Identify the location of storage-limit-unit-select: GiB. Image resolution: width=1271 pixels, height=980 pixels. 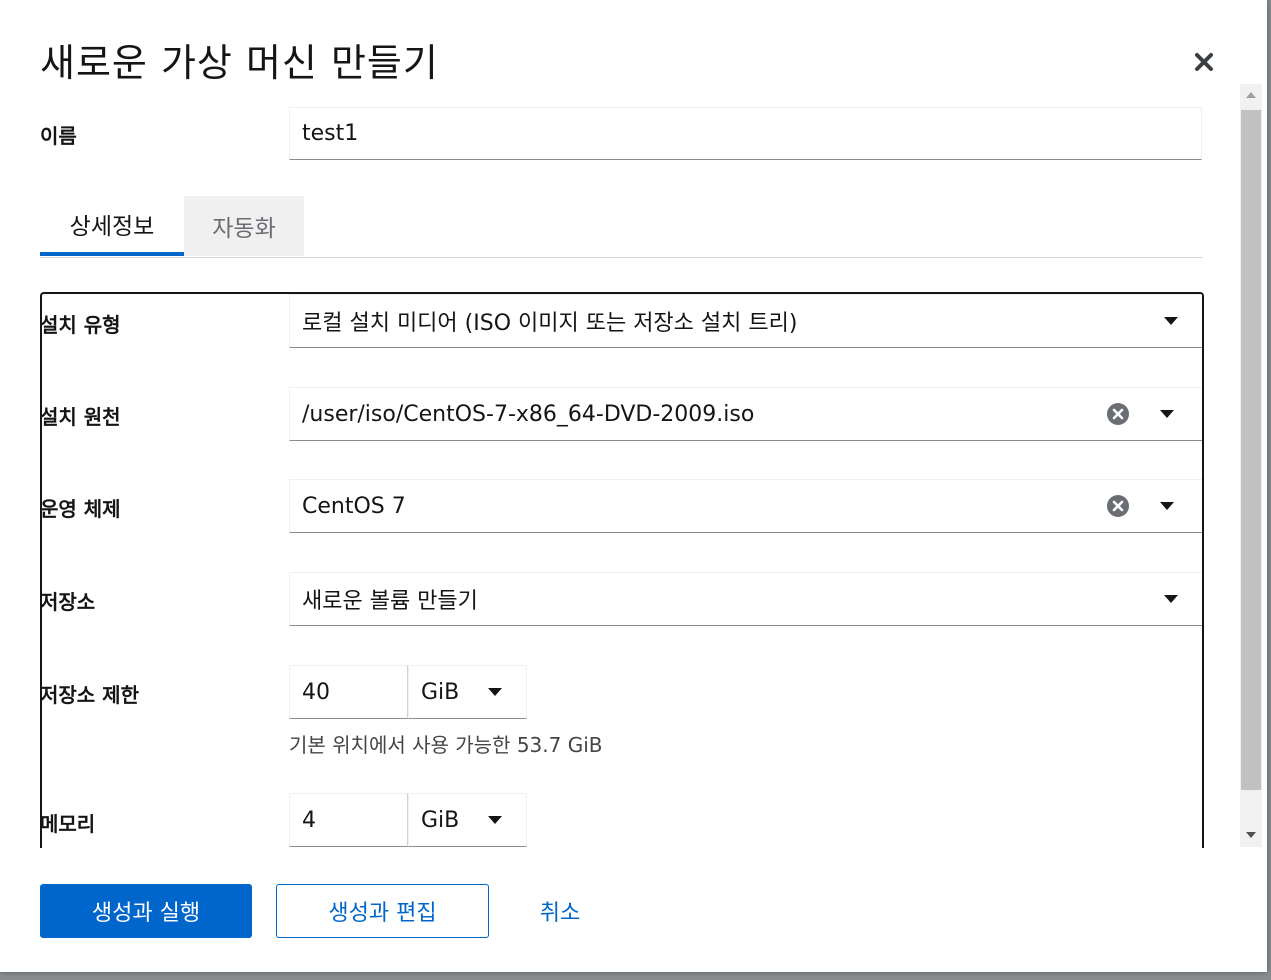
(467, 692).